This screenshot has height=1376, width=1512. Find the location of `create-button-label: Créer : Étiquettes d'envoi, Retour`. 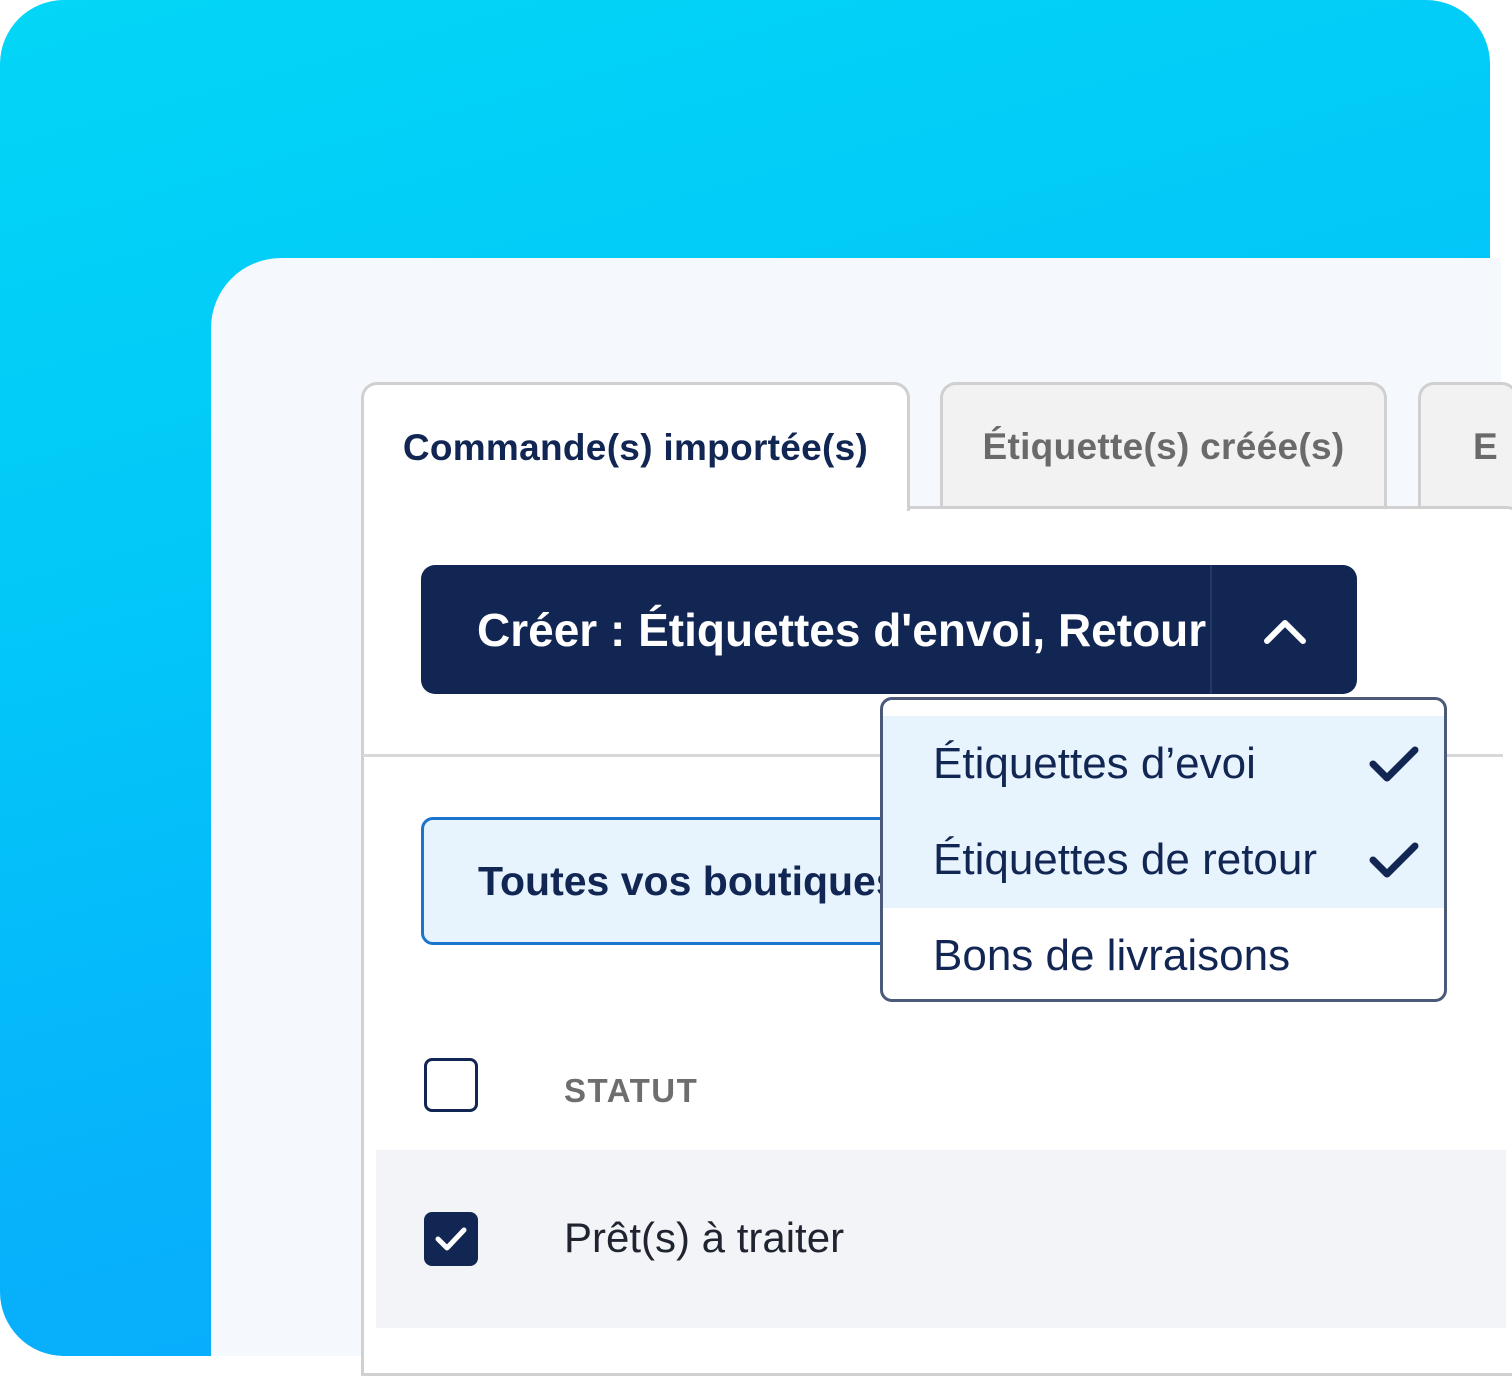

create-button-label: Créer : Étiquettes d'envoi, Retour is located at coordinates (842, 629).